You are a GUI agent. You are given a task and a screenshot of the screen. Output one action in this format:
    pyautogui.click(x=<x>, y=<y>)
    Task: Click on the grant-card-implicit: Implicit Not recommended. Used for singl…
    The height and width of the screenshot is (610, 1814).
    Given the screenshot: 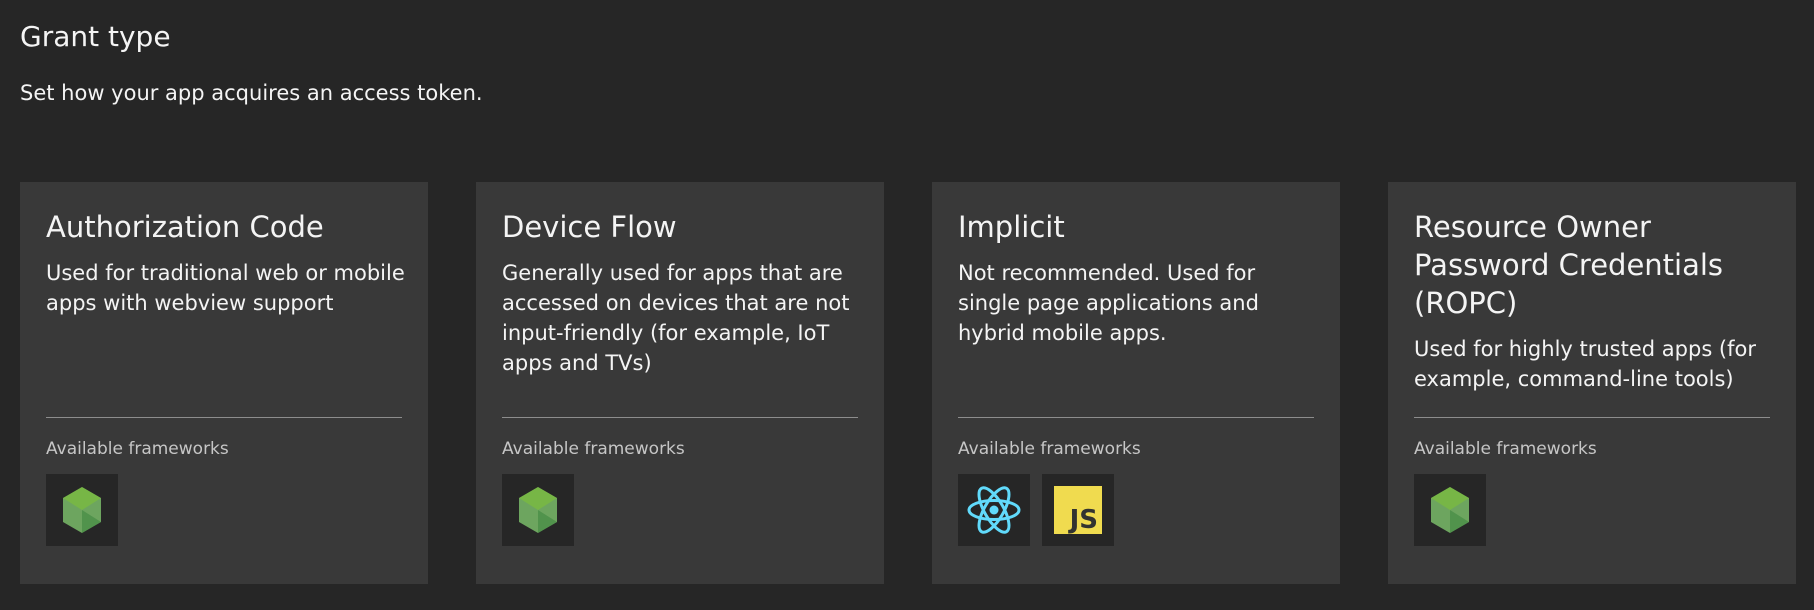 What is the action you would take?
    pyautogui.click(x=1136, y=383)
    